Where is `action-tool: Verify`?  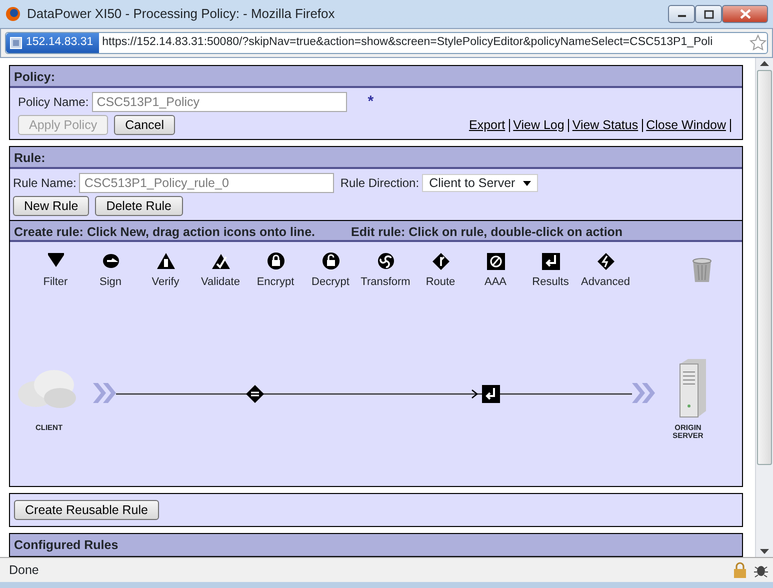
action-tool: Verify is located at coordinates (165, 271).